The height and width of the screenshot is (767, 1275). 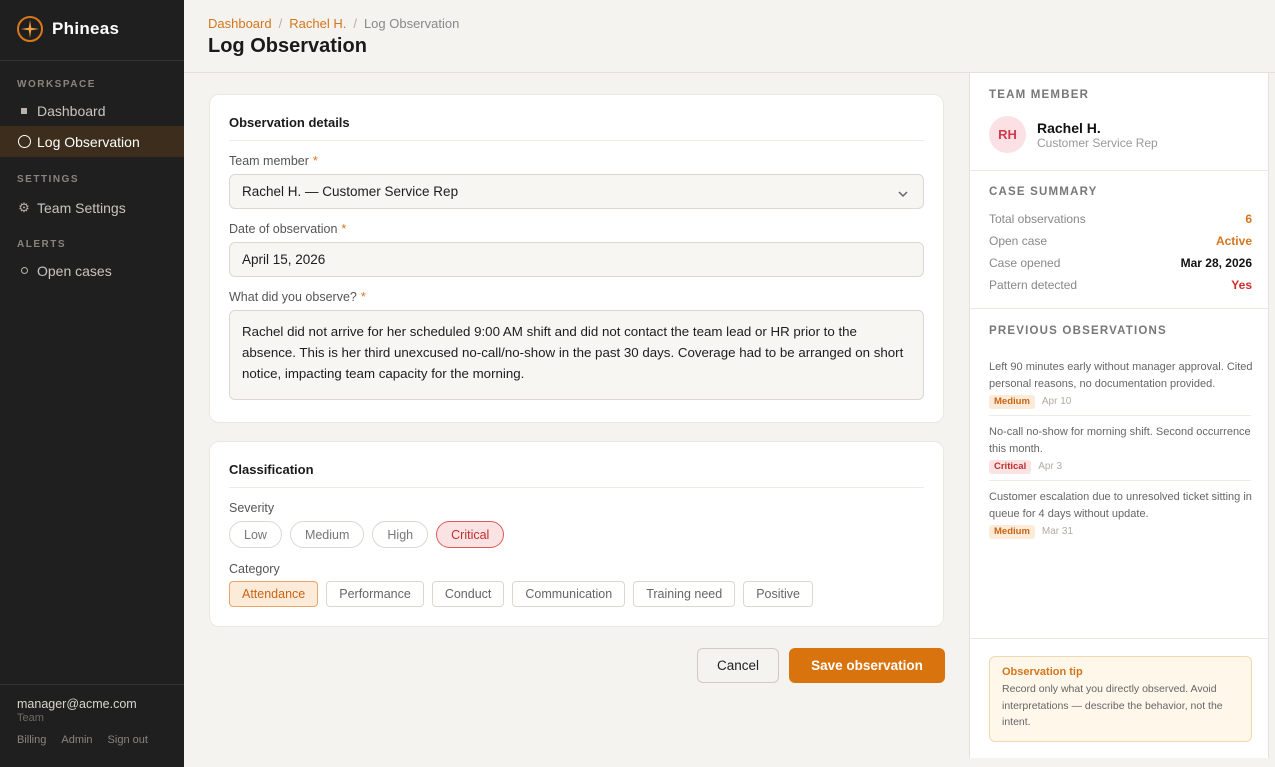 I want to click on date-field: April 15, 2026, so click(x=576, y=259).